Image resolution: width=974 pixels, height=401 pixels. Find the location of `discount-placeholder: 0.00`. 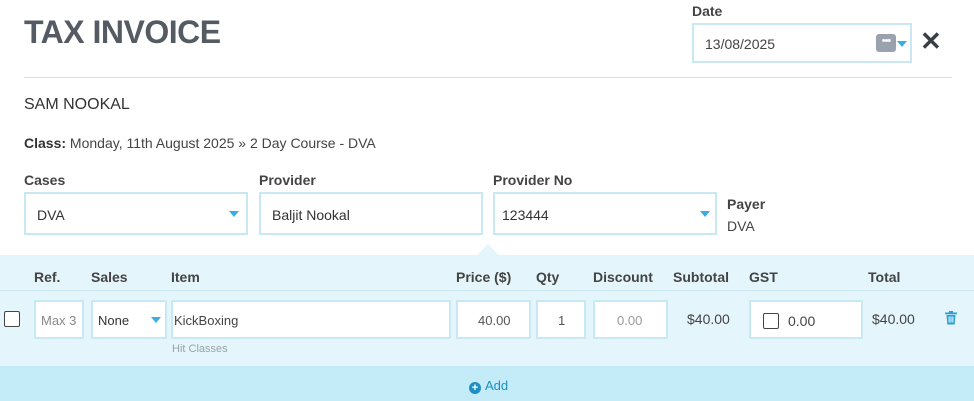

discount-placeholder: 0.00 is located at coordinates (630, 320).